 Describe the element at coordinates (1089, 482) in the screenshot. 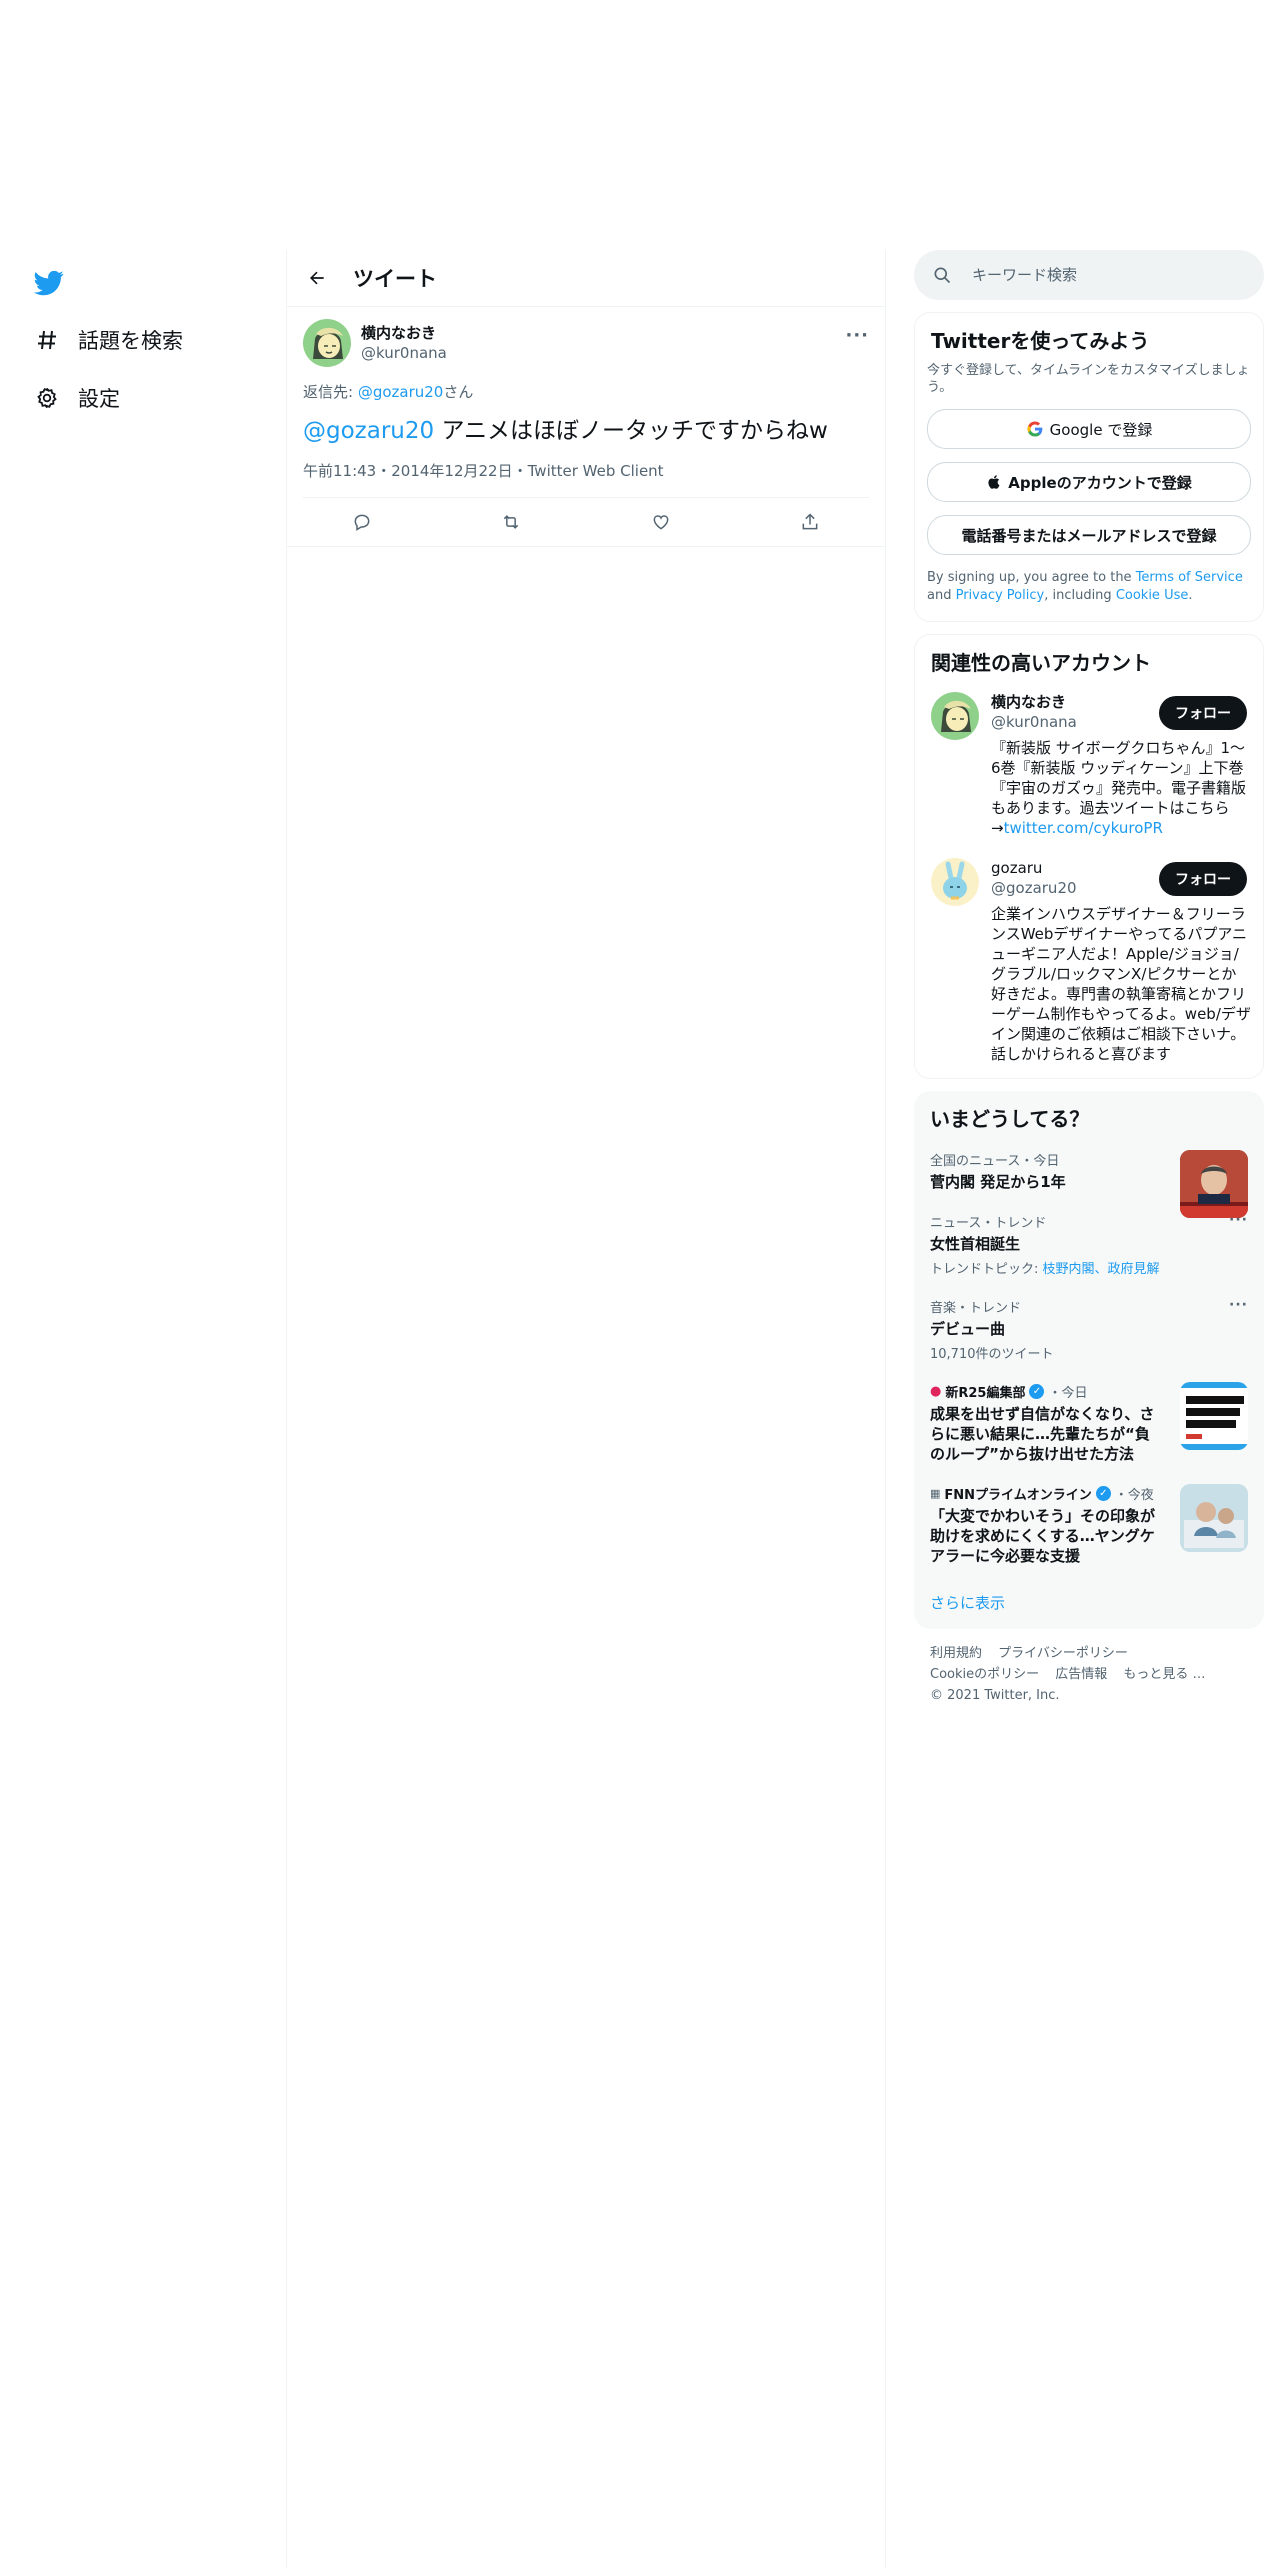

I see `apple-signup-button: Appleのアカウントで登録` at that location.